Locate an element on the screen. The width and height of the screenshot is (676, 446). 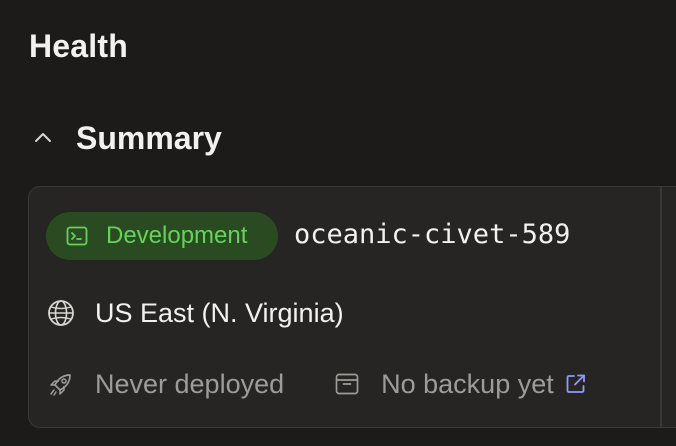
deployment-name: oceanic-civet-589 is located at coordinates (432, 234).